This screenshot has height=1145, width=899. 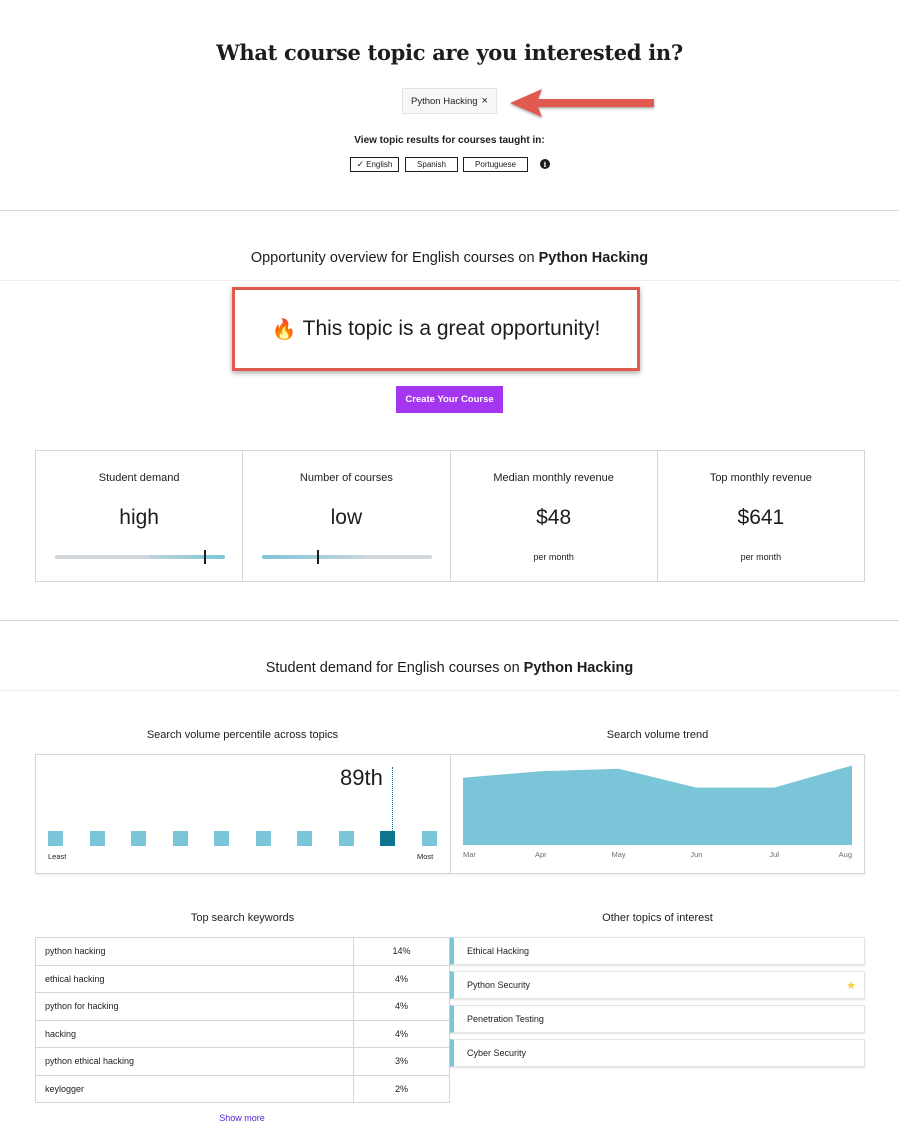 I want to click on keyword-cell: ethical hacking, so click(x=194, y=979).